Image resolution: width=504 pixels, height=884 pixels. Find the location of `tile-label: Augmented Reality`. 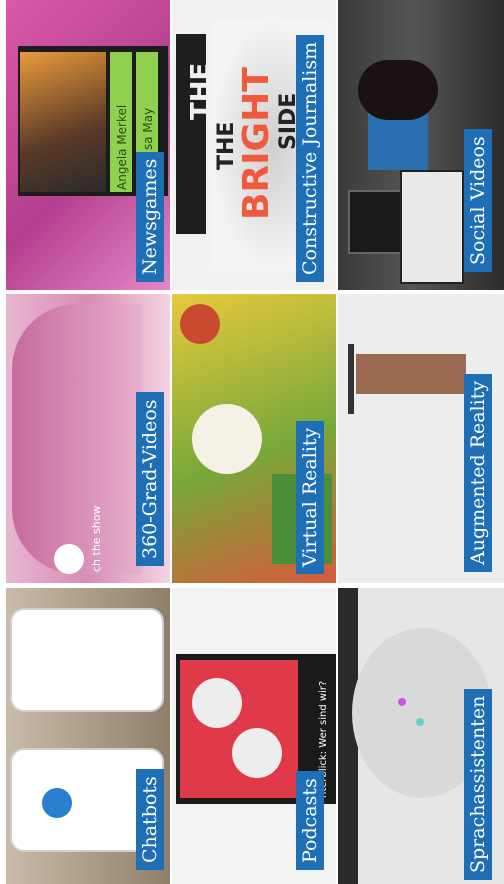

tile-label: Augmented Reality is located at coordinates (478, 472).